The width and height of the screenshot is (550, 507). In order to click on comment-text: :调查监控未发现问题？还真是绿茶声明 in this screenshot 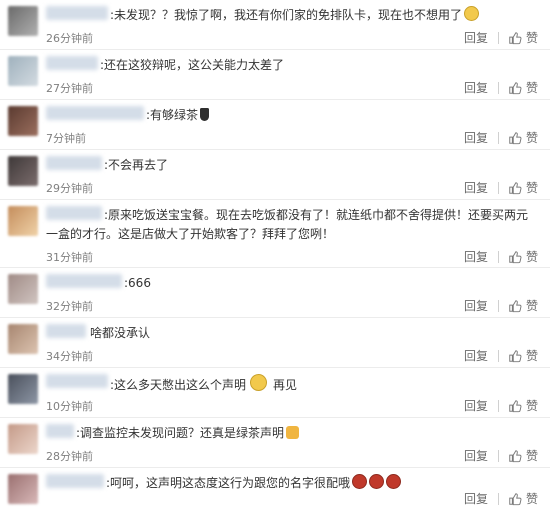, I will do `click(291, 433)`.